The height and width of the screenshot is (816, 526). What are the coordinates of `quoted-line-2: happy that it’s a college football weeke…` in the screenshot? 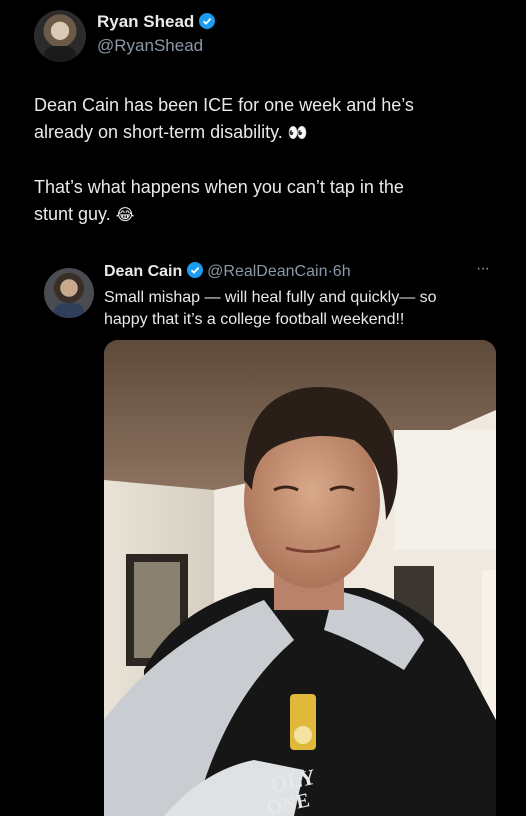 It's located at (254, 319).